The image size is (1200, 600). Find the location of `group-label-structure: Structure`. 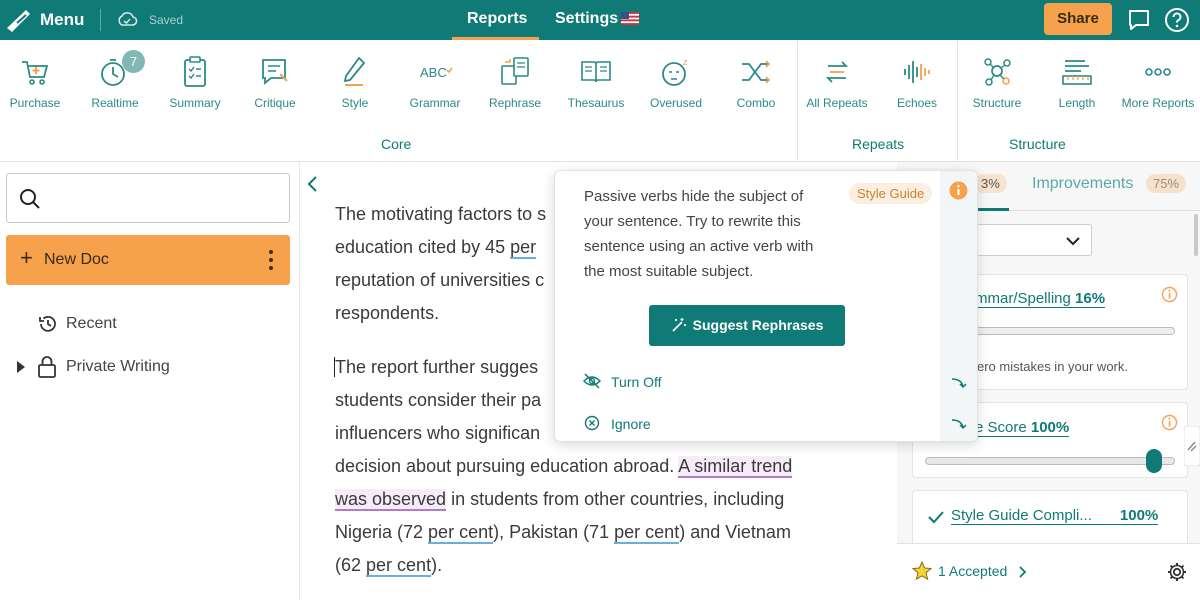

group-label-structure: Structure is located at coordinates (1037, 144).